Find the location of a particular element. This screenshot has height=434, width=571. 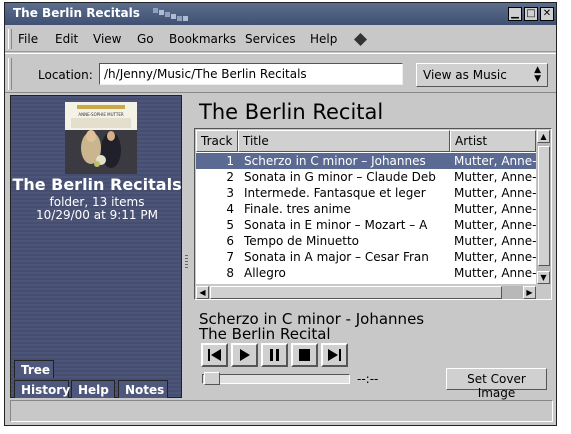

track-number: 6 is located at coordinates (230, 241).